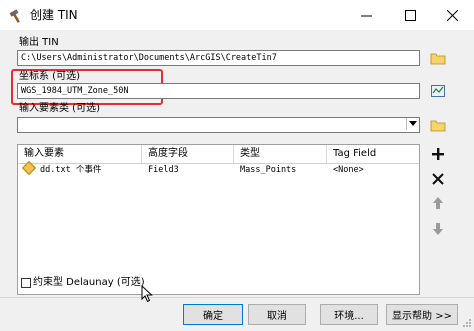 The width and height of the screenshot is (474, 331). What do you see at coordinates (71, 170) in the screenshot?
I see `feature-name: dd.txt 个事件` at bounding box center [71, 170].